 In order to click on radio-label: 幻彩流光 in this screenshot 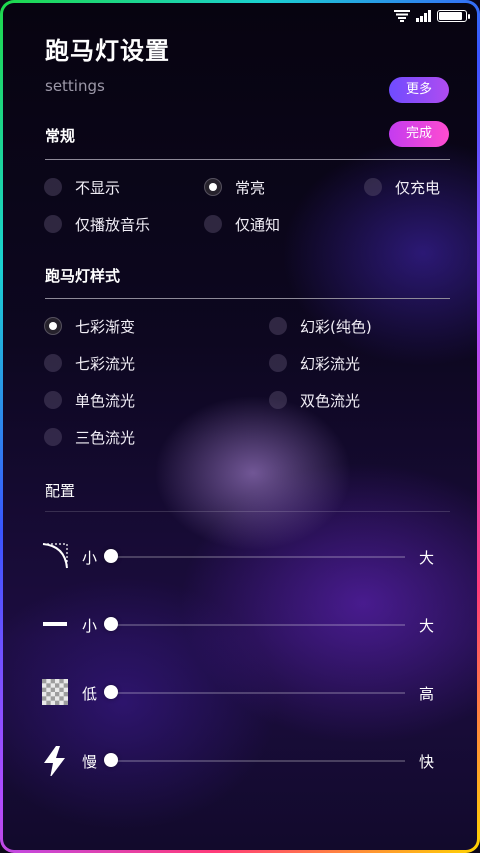, I will do `click(330, 363)`.